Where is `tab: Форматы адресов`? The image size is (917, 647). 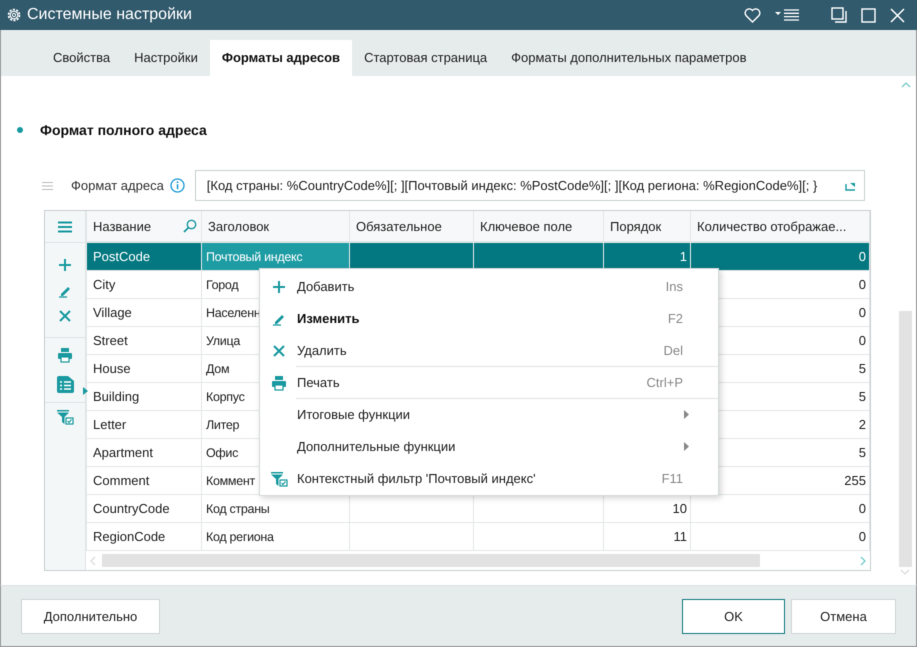 tab: Форматы адресов is located at coordinates (281, 58).